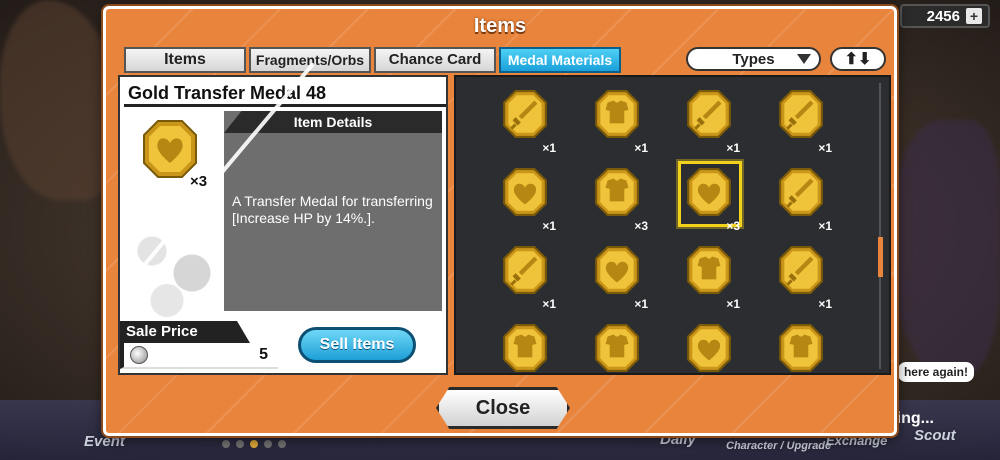 The width and height of the screenshot is (1000, 460). I want to click on currency-display: 2456 +, so click(945, 16).